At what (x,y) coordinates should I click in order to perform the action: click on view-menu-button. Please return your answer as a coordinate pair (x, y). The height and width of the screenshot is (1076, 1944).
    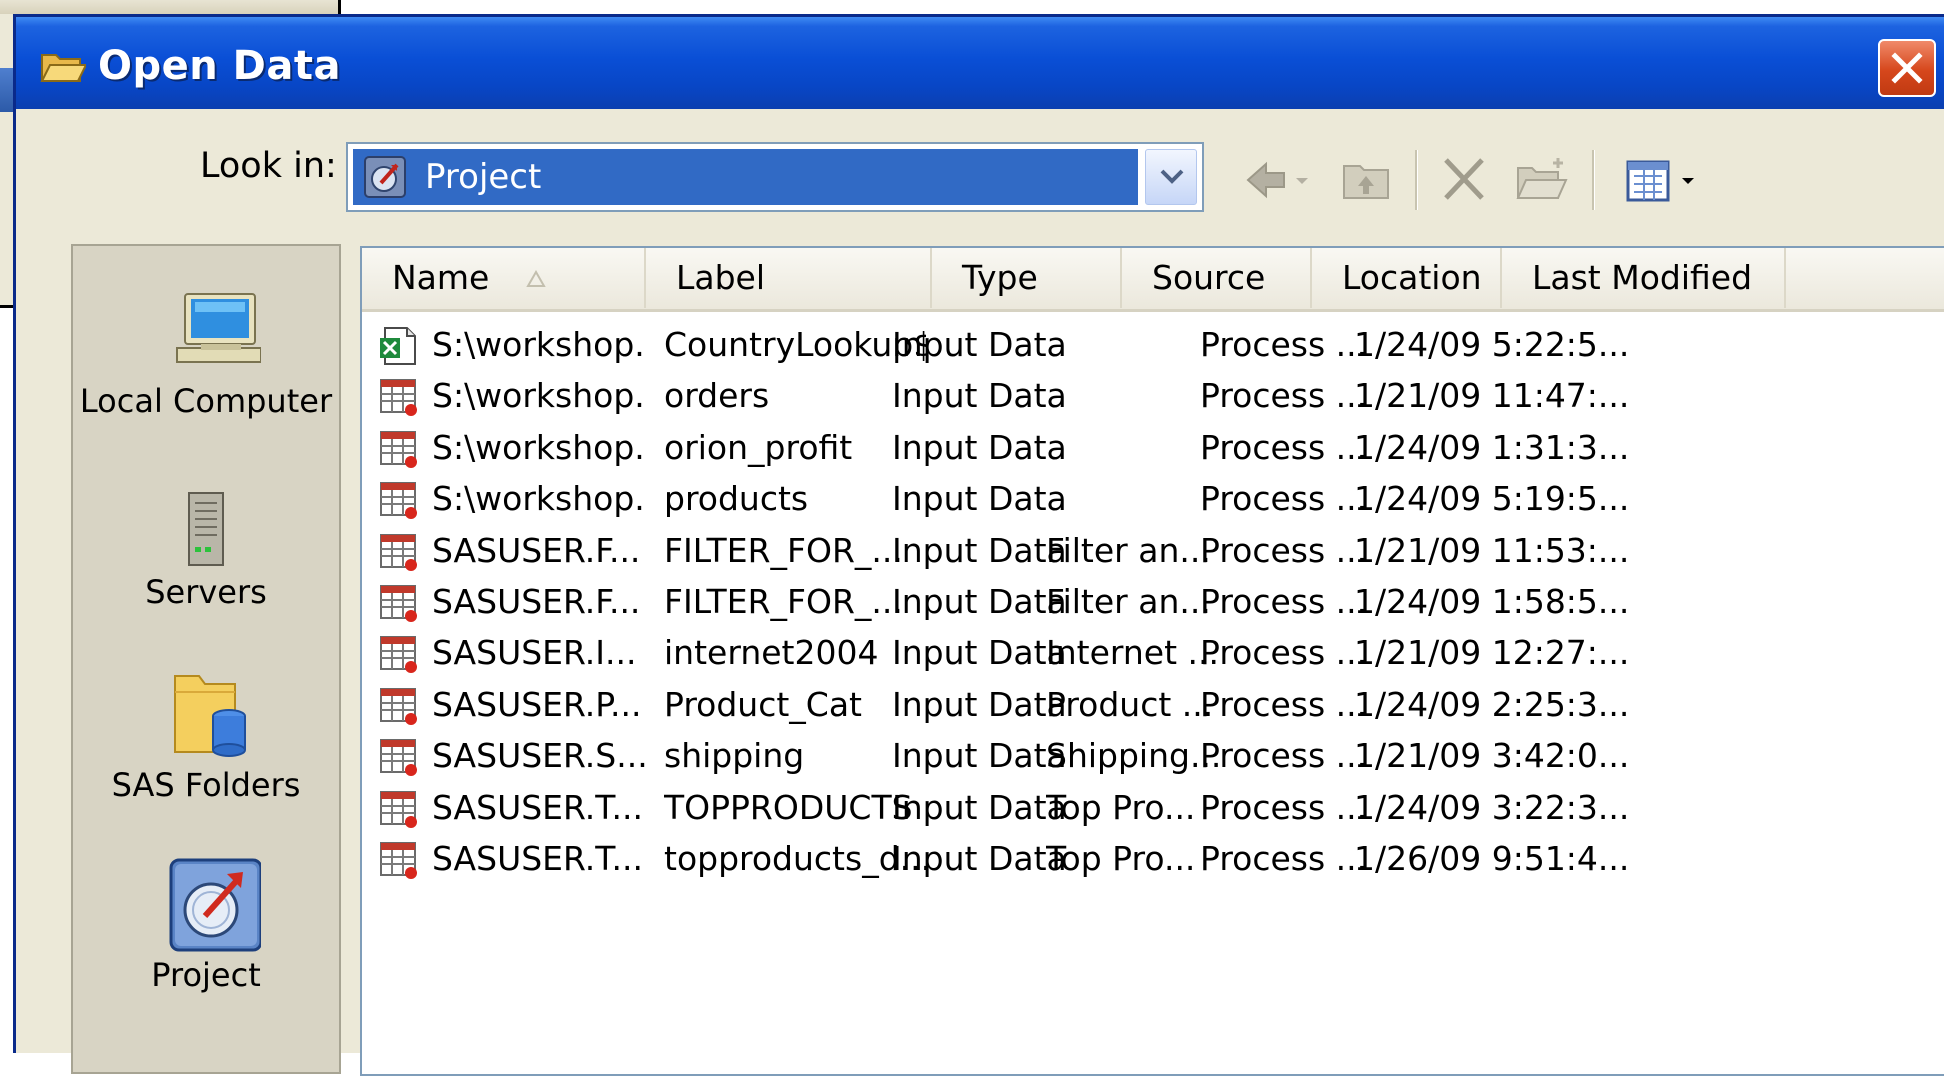
    Looking at the image, I should click on (1665, 180).